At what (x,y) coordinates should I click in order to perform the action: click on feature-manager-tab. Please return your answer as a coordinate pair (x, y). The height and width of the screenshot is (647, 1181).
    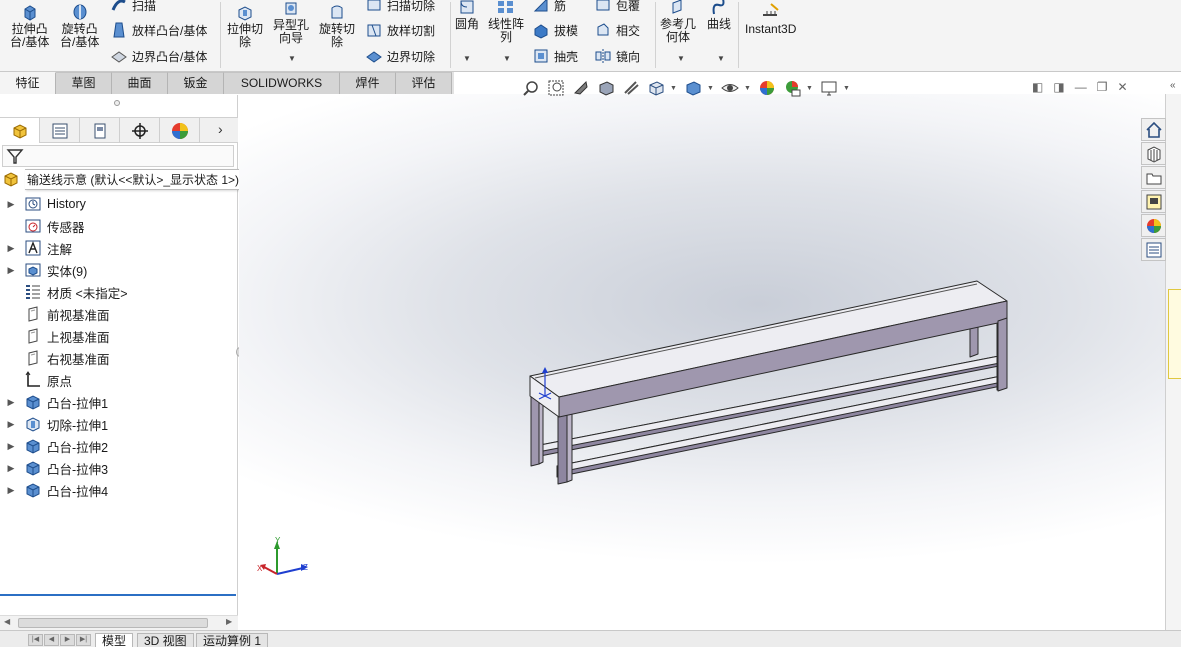
    Looking at the image, I should click on (20, 130).